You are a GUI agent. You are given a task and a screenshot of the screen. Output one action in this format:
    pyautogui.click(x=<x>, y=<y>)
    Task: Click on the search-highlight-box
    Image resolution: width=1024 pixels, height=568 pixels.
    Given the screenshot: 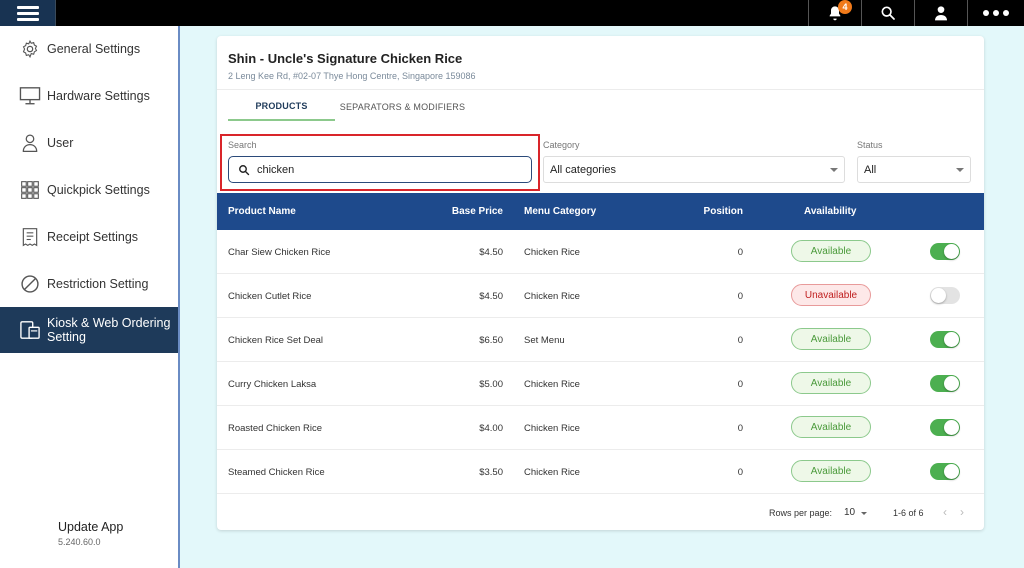 What is the action you would take?
    pyautogui.click(x=380, y=162)
    